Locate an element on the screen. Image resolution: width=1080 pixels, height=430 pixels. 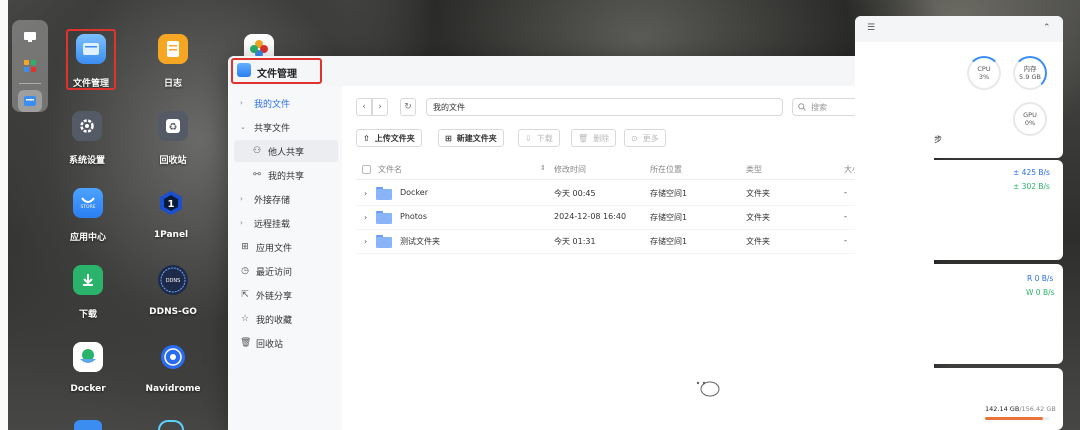
sidebar-item-recent: ◷ 最近访问 is located at coordinates (286, 271).